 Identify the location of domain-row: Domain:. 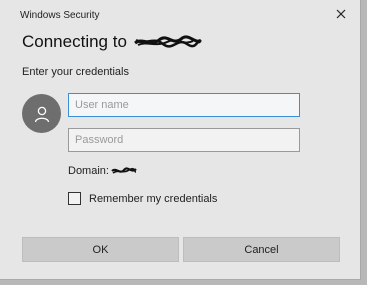
(102, 171).